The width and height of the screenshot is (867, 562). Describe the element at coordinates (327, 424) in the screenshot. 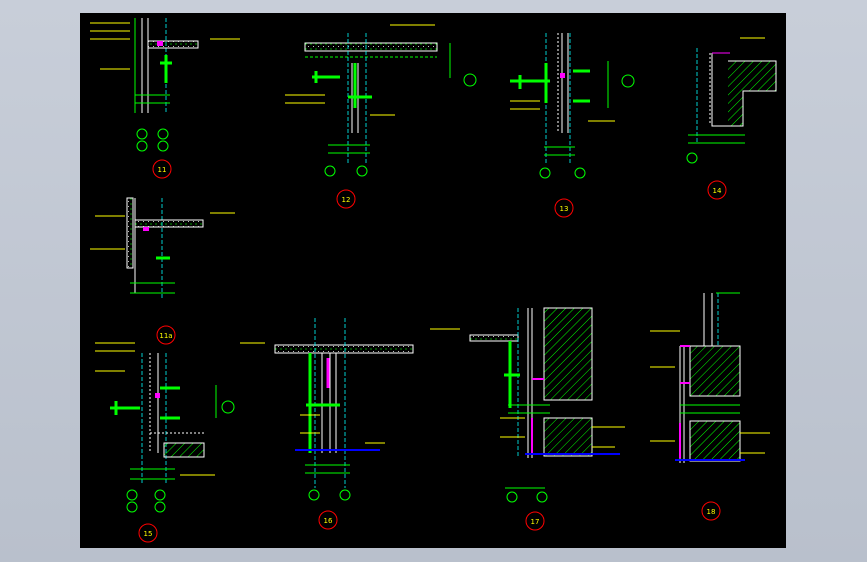

I see `detail-16: 16` at that location.